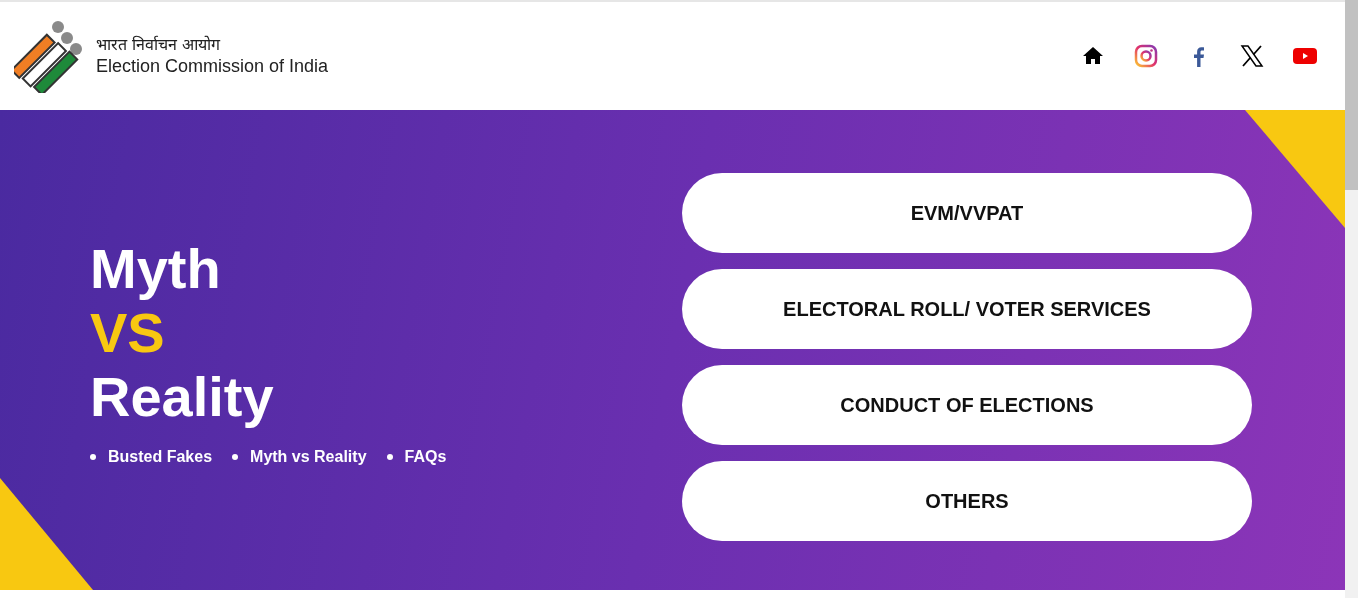 This screenshot has height=598, width=1358. I want to click on nav-link: Busted Fakes, so click(160, 457).